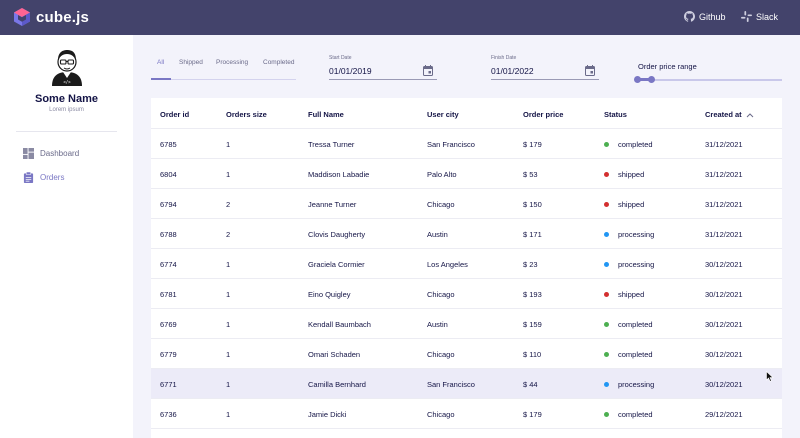  Describe the element at coordinates (350, 71) in the screenshot. I see `start-date-value: 01/01/2019` at that location.